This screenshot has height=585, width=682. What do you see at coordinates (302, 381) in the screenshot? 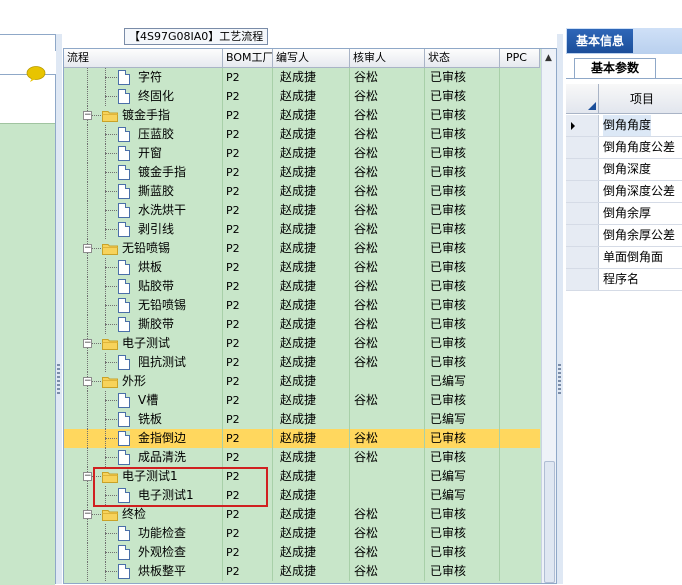
I see `tree-group-row: − 外形 P2 赵成捷 已编写` at bounding box center [302, 381].